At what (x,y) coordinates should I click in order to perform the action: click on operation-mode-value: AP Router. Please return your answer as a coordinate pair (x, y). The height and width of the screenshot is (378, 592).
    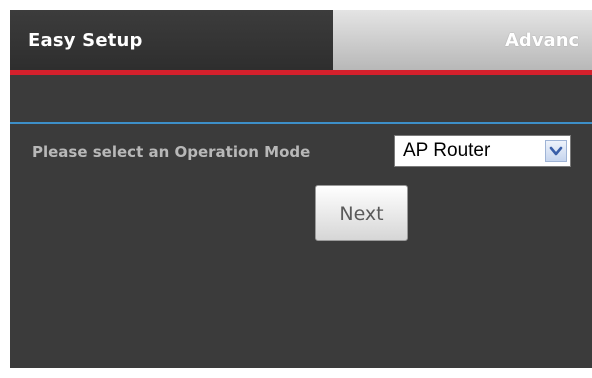
    Looking at the image, I should click on (447, 150).